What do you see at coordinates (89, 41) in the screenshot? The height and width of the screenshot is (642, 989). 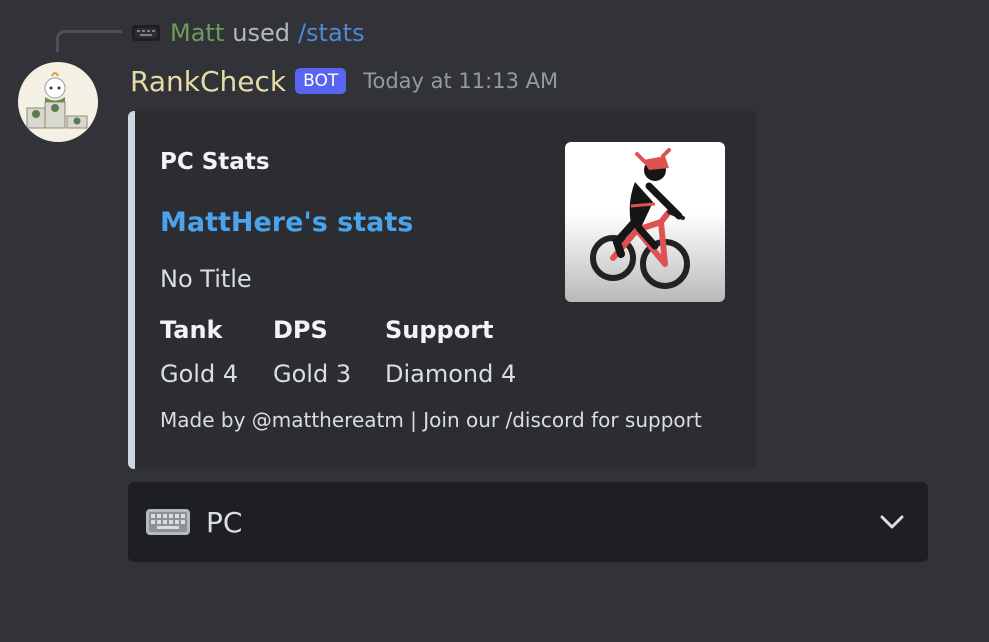 I see `reply-connector-line` at bounding box center [89, 41].